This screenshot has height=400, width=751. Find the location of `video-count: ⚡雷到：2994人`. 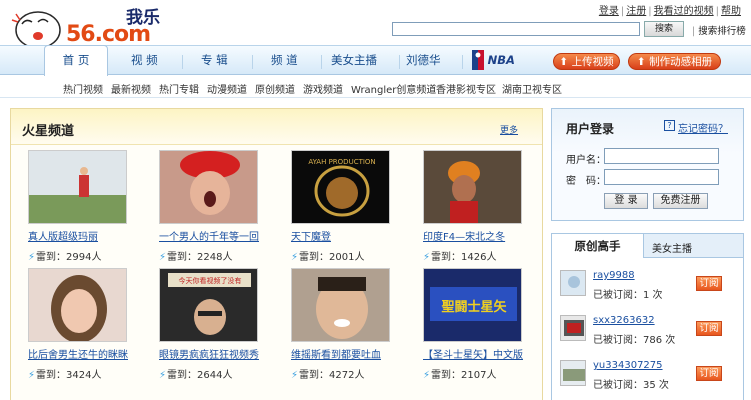

video-count: ⚡雷到：2994人 is located at coordinates (64, 255).